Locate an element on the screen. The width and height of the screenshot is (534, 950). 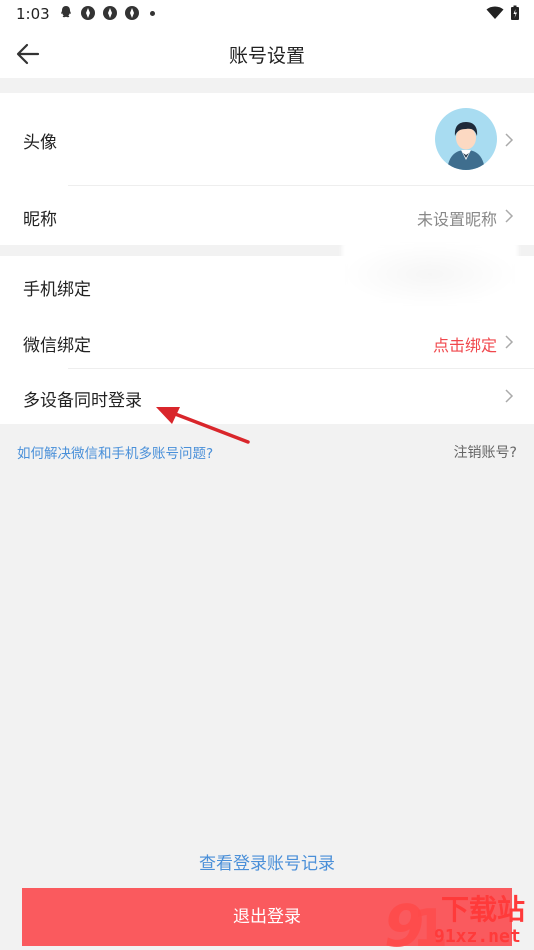
multi-account-help-link: 如何解决微信和手机多账号问题? is located at coordinates (115, 452).